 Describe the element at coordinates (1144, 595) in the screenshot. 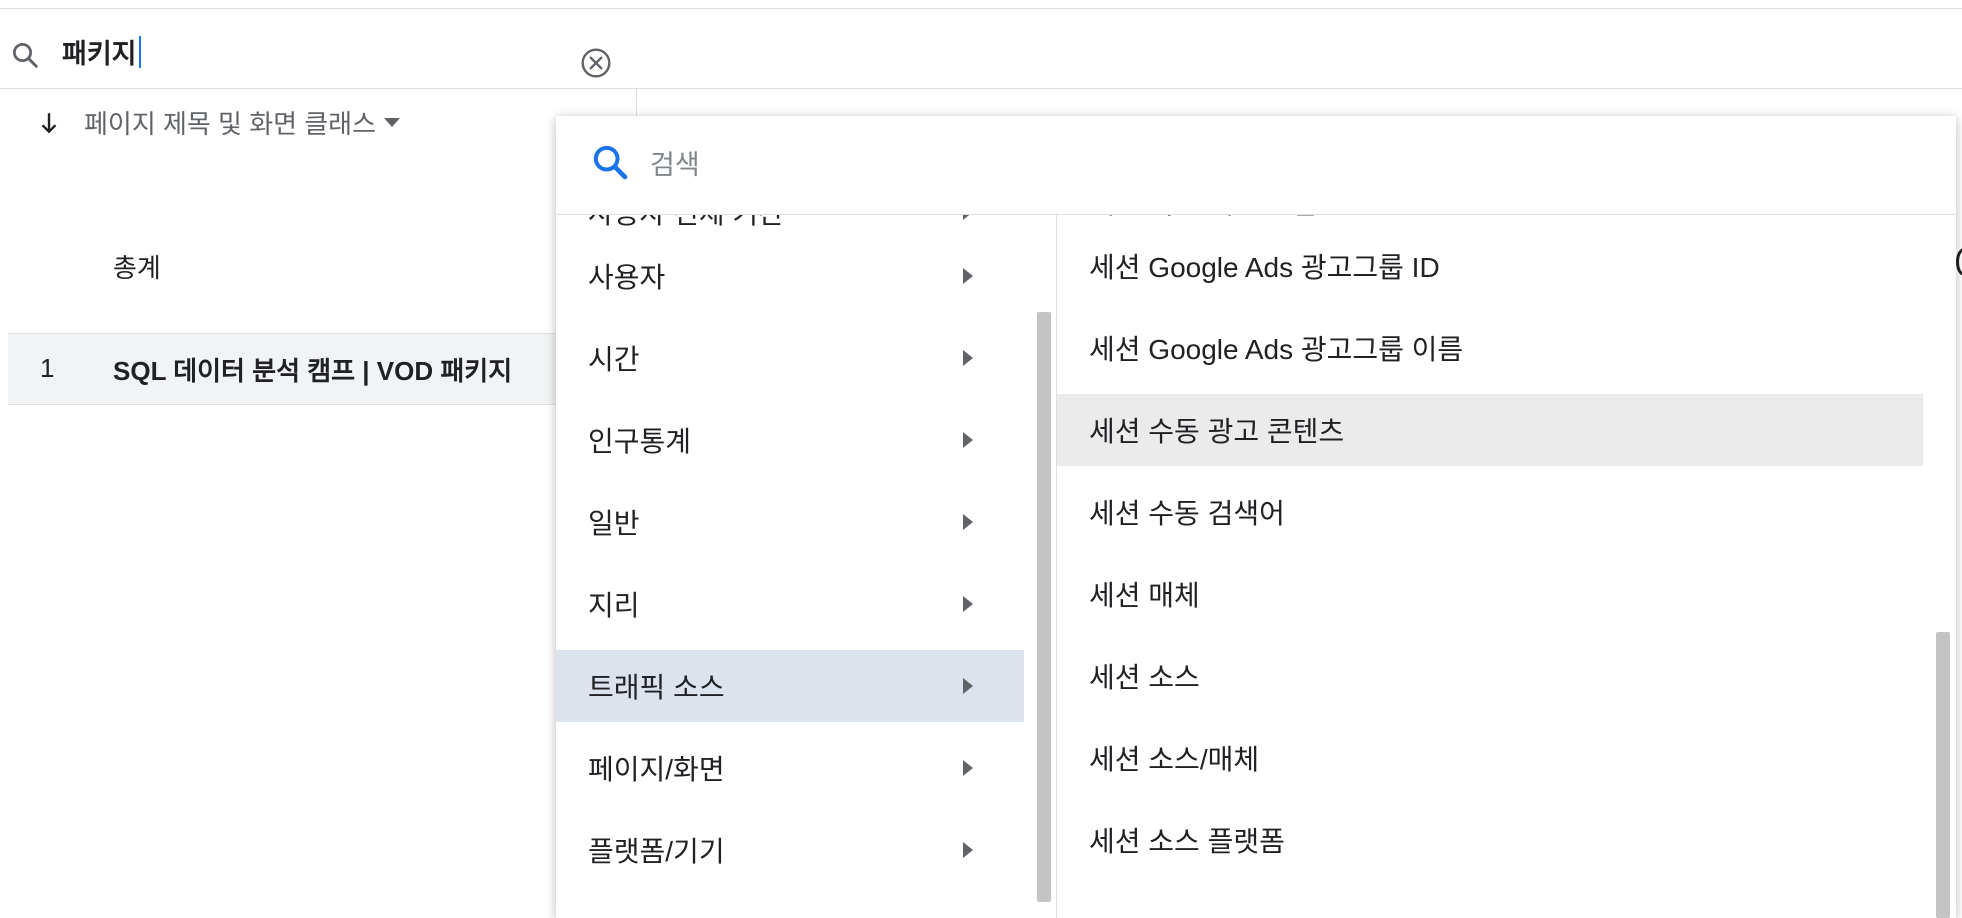

I see `dimension-label: 세션 매체` at that location.